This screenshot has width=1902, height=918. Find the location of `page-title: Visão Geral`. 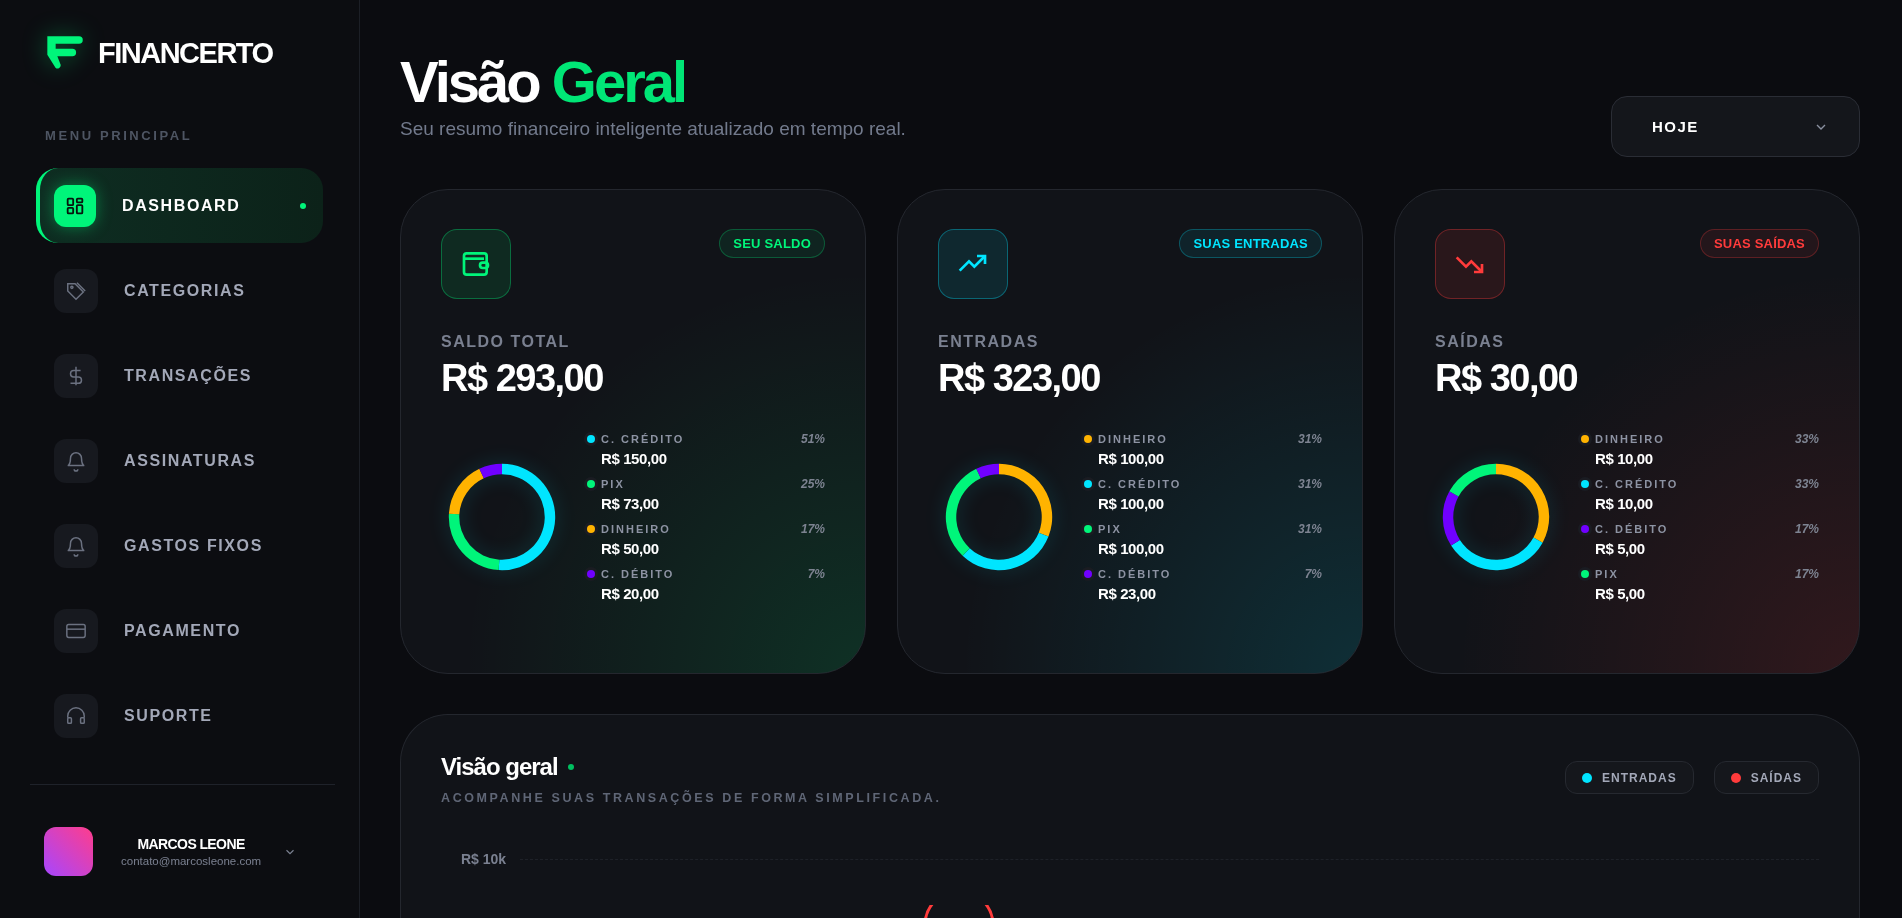

page-title: Visão Geral is located at coordinates (543, 82).